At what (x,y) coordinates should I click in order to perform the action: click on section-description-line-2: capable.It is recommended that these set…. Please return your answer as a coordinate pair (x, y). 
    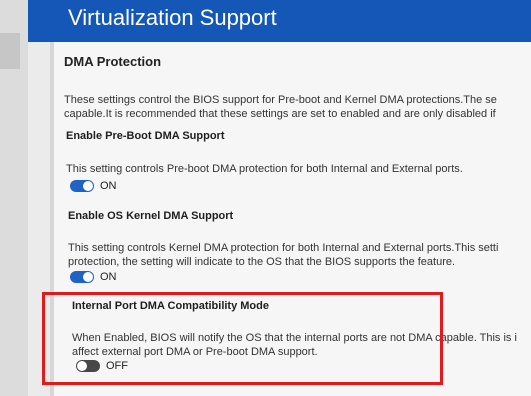
    Looking at the image, I should click on (280, 114).